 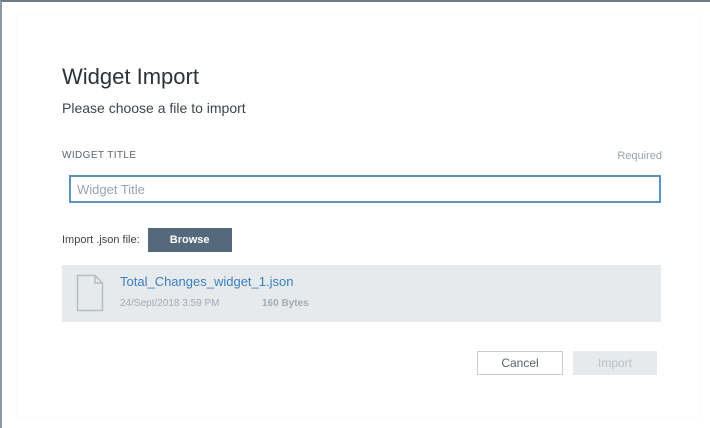 I want to click on required-indicator: Required, so click(x=639, y=156).